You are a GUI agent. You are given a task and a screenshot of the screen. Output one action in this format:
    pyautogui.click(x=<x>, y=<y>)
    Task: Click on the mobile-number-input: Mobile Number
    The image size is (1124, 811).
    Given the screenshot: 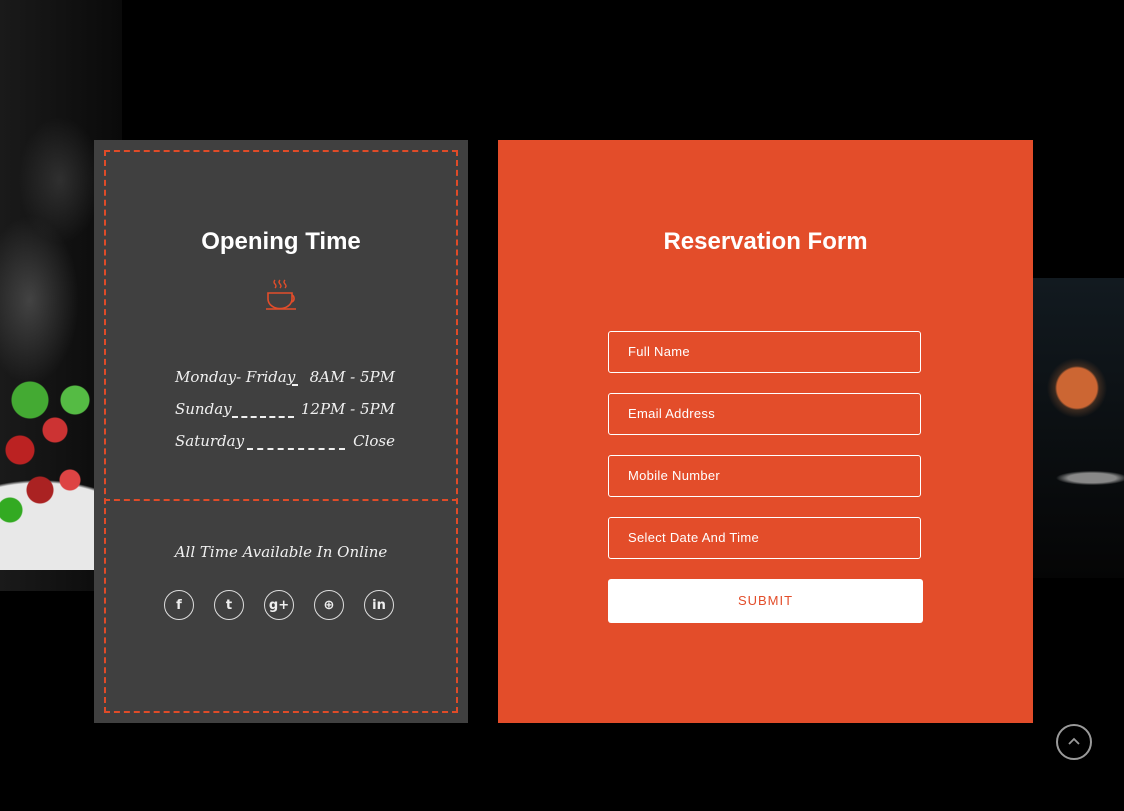 What is the action you would take?
    pyautogui.click(x=764, y=476)
    